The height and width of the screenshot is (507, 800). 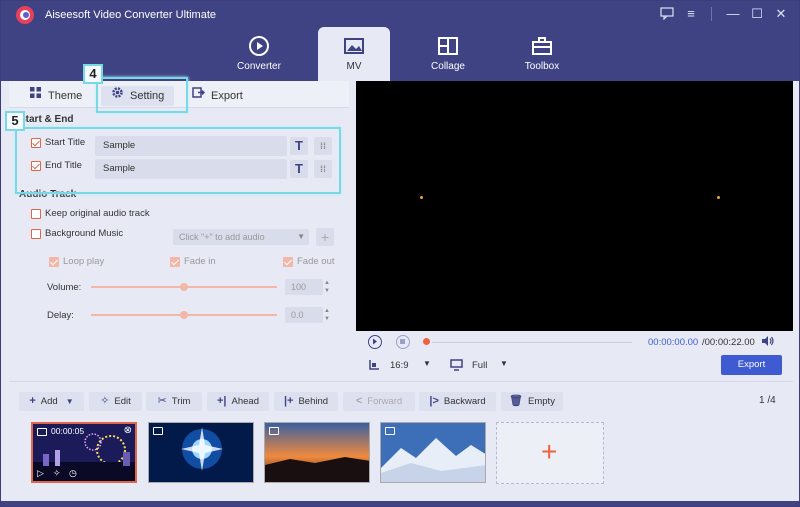 What do you see at coordinates (57, 473) in the screenshot?
I see `effect-icon: ✧` at bounding box center [57, 473].